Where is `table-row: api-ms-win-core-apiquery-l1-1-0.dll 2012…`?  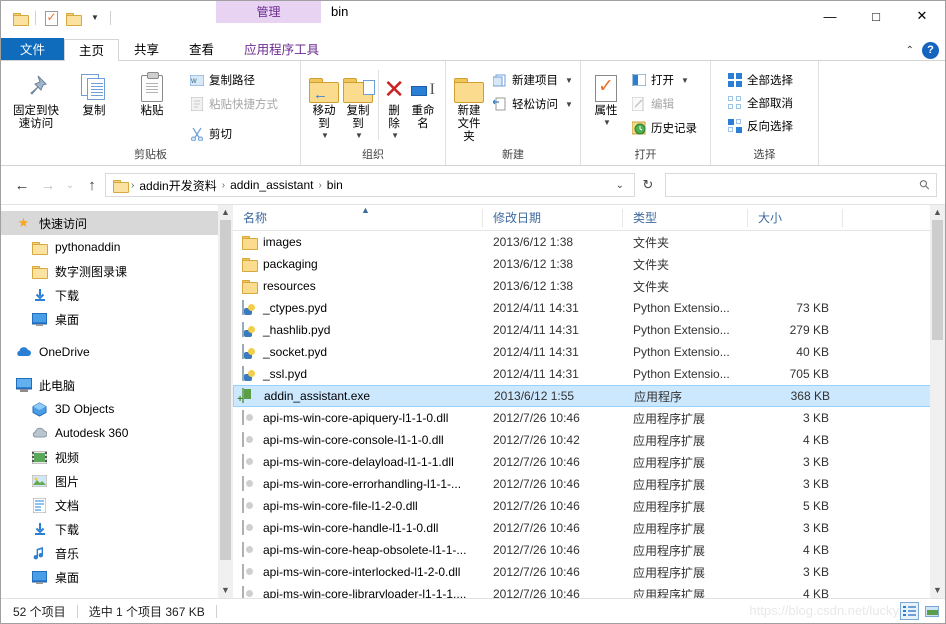
table-row: api-ms-win-core-apiquery-l1-1-0.dll 2012… is located at coordinates (589, 418).